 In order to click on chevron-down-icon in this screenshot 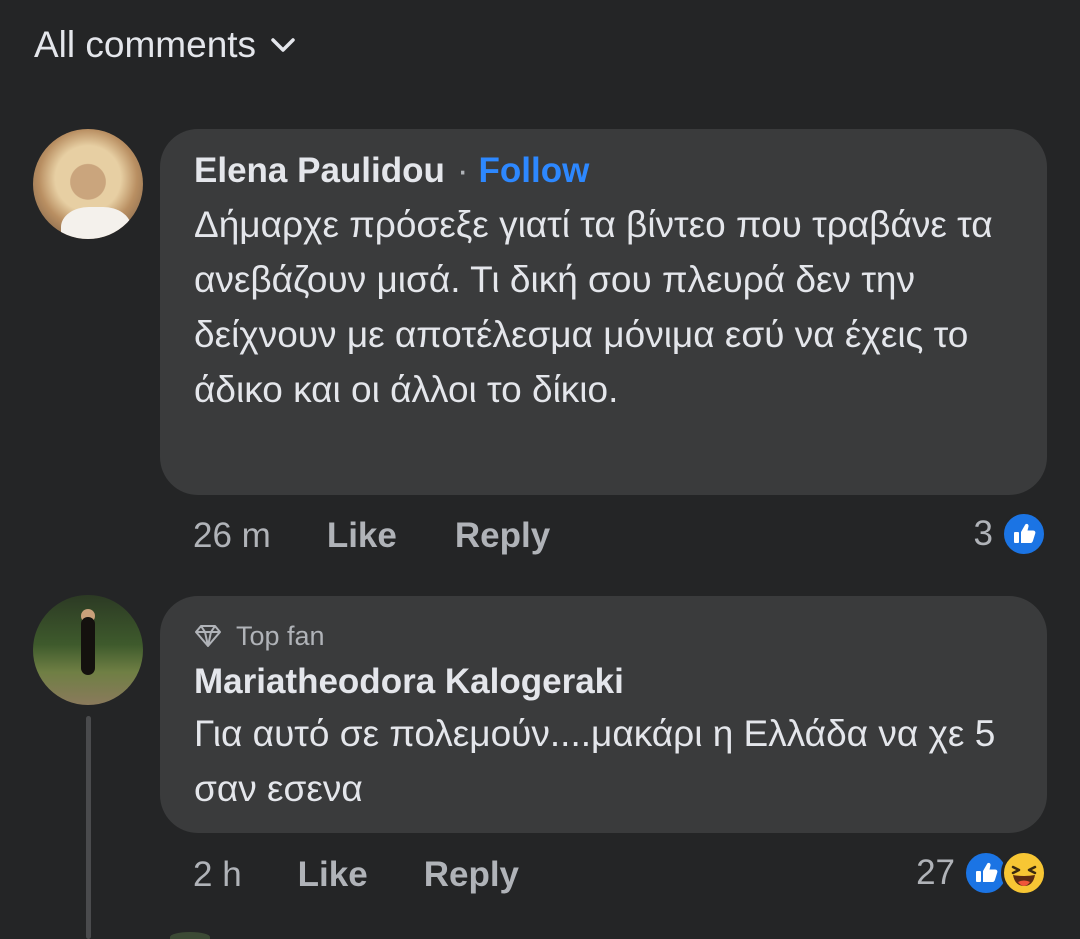, I will do `click(283, 45)`.